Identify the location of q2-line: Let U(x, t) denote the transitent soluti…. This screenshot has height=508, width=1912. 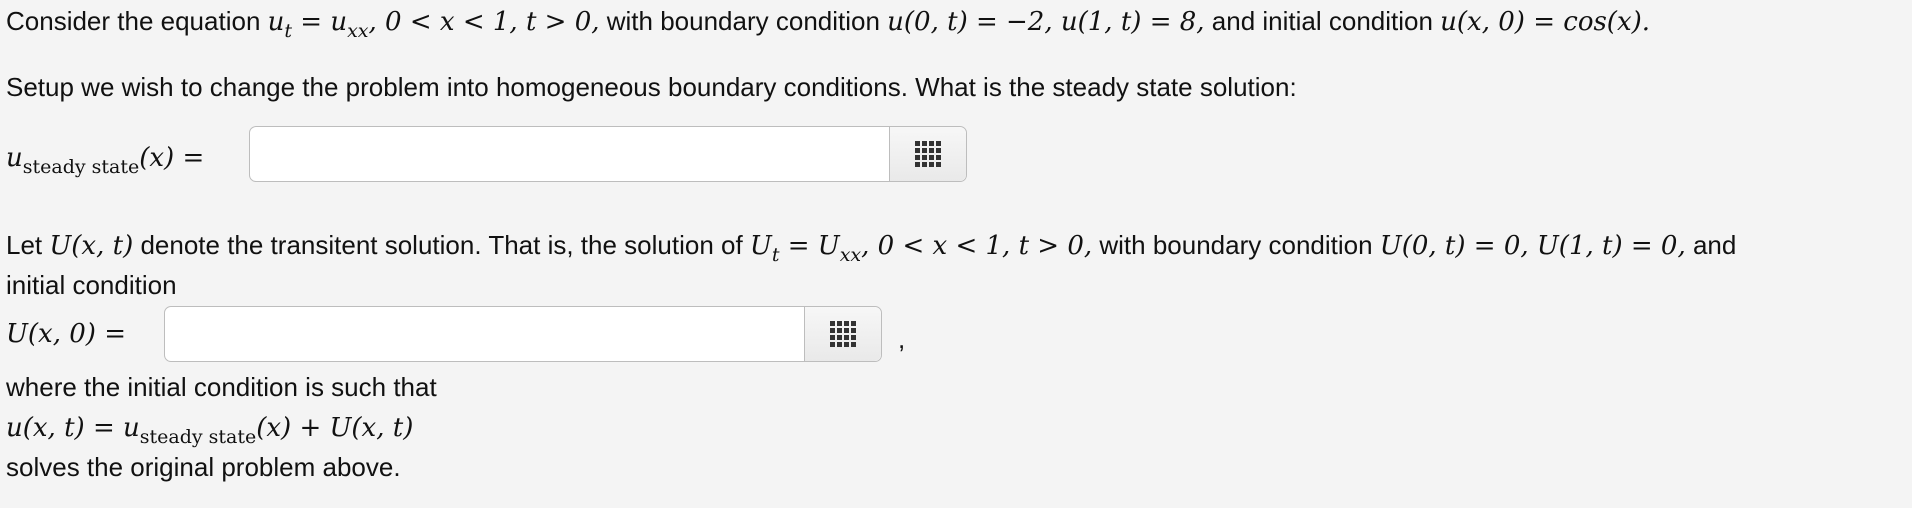
(871, 248).